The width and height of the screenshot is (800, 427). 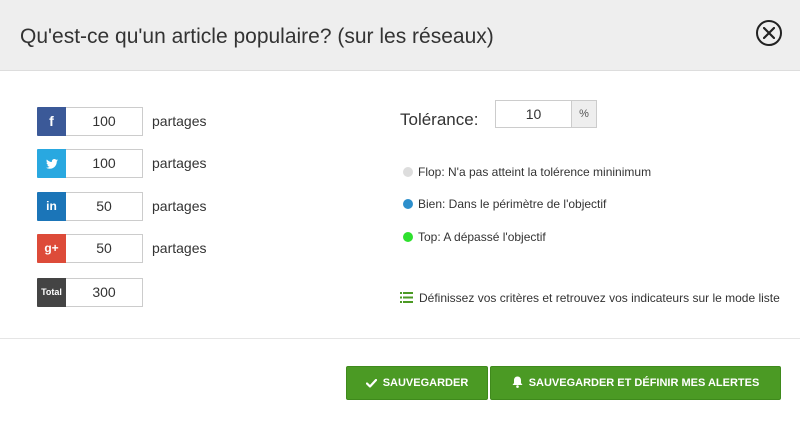 I want to click on google-plus-shares-input: 50, so click(x=104, y=248).